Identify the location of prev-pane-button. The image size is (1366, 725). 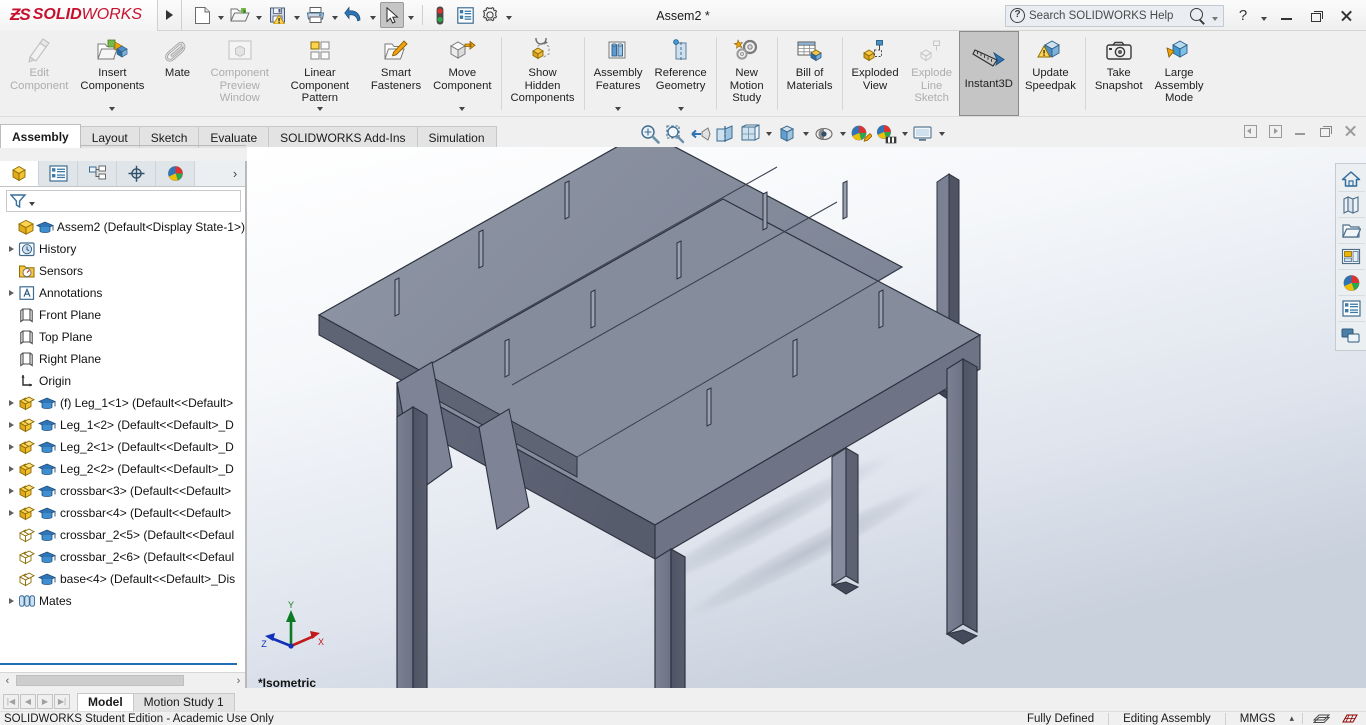
(1250, 131).